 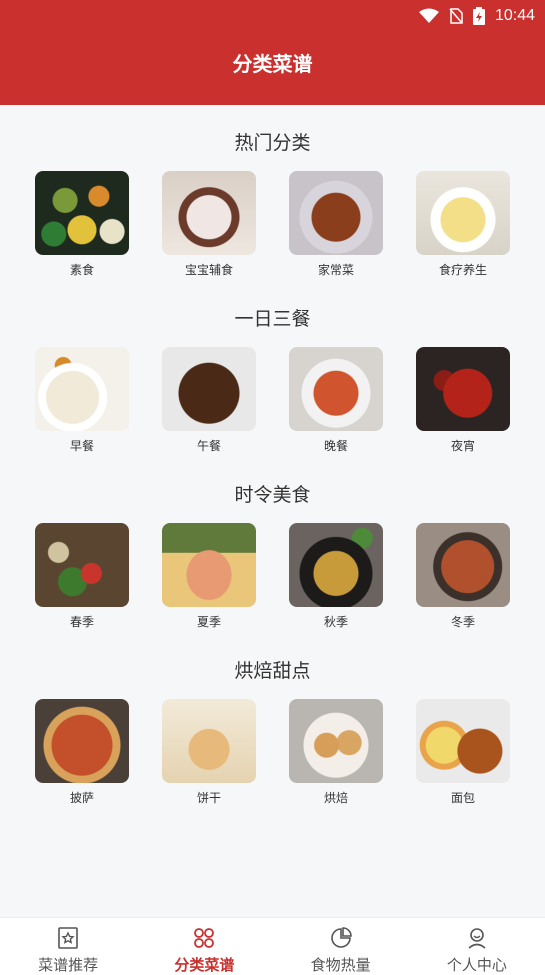 I want to click on category-item-breakfast: 早餐, so click(x=82, y=400).